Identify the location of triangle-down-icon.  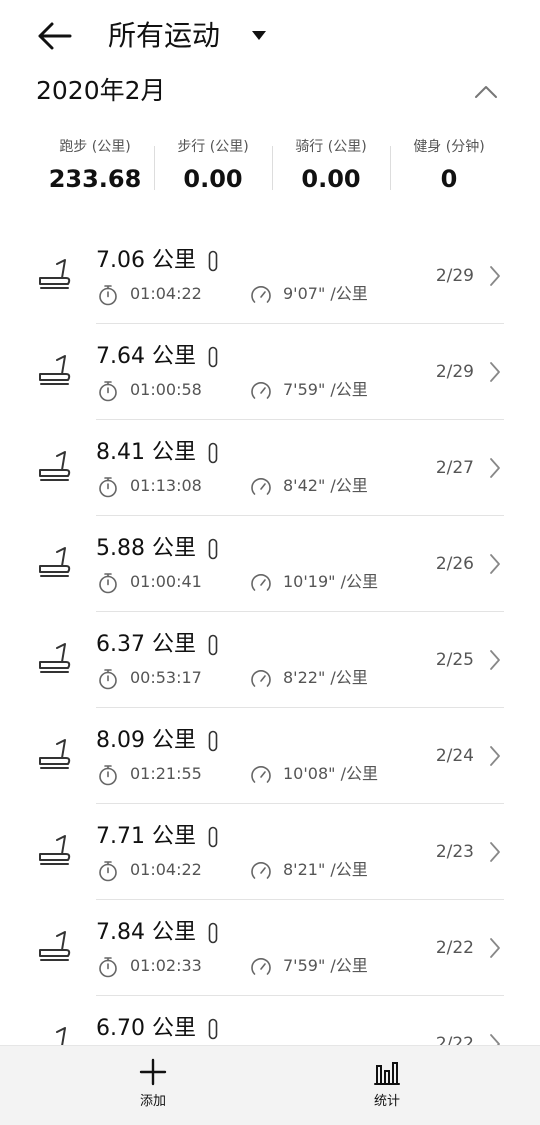
(259, 36).